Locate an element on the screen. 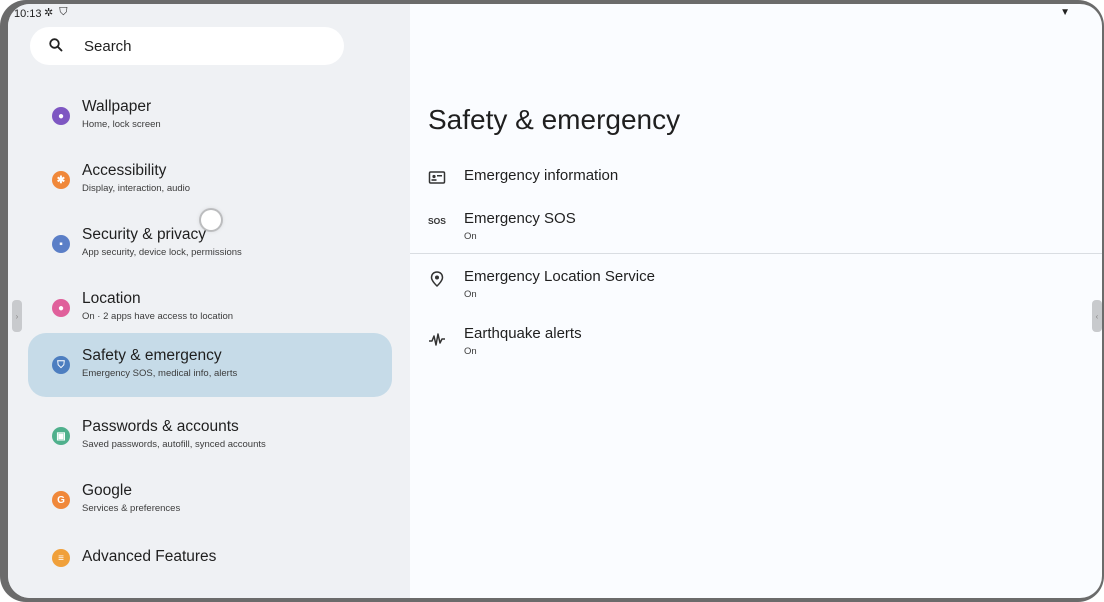 The height and width of the screenshot is (602, 1104). gear-icon: ✲ is located at coordinates (49, 13).